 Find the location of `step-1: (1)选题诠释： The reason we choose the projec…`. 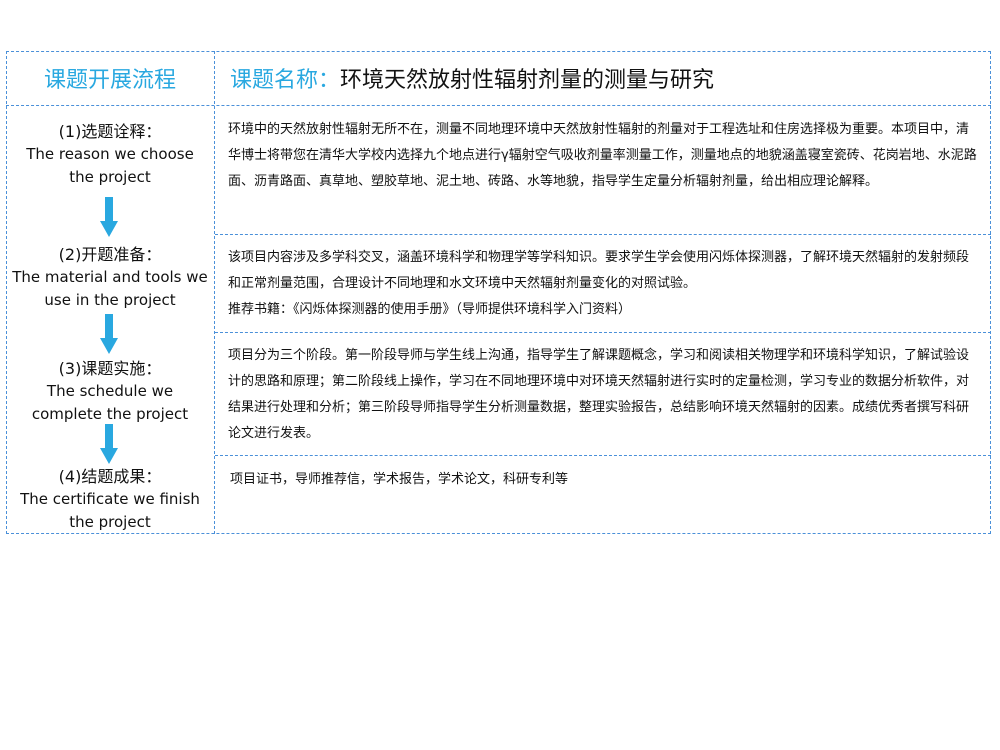

step-1: (1)选题诠释： The reason we choose the projec… is located at coordinates (110, 155).